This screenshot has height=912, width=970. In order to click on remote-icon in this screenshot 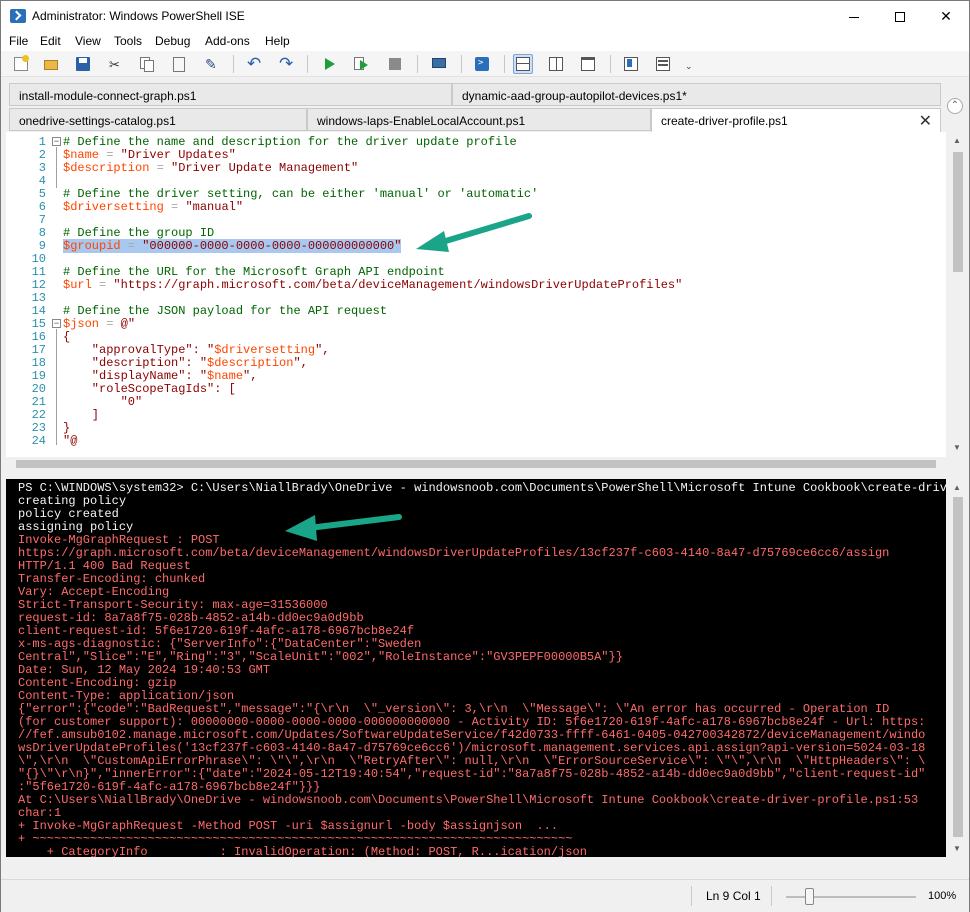, I will do `click(439, 64)`.